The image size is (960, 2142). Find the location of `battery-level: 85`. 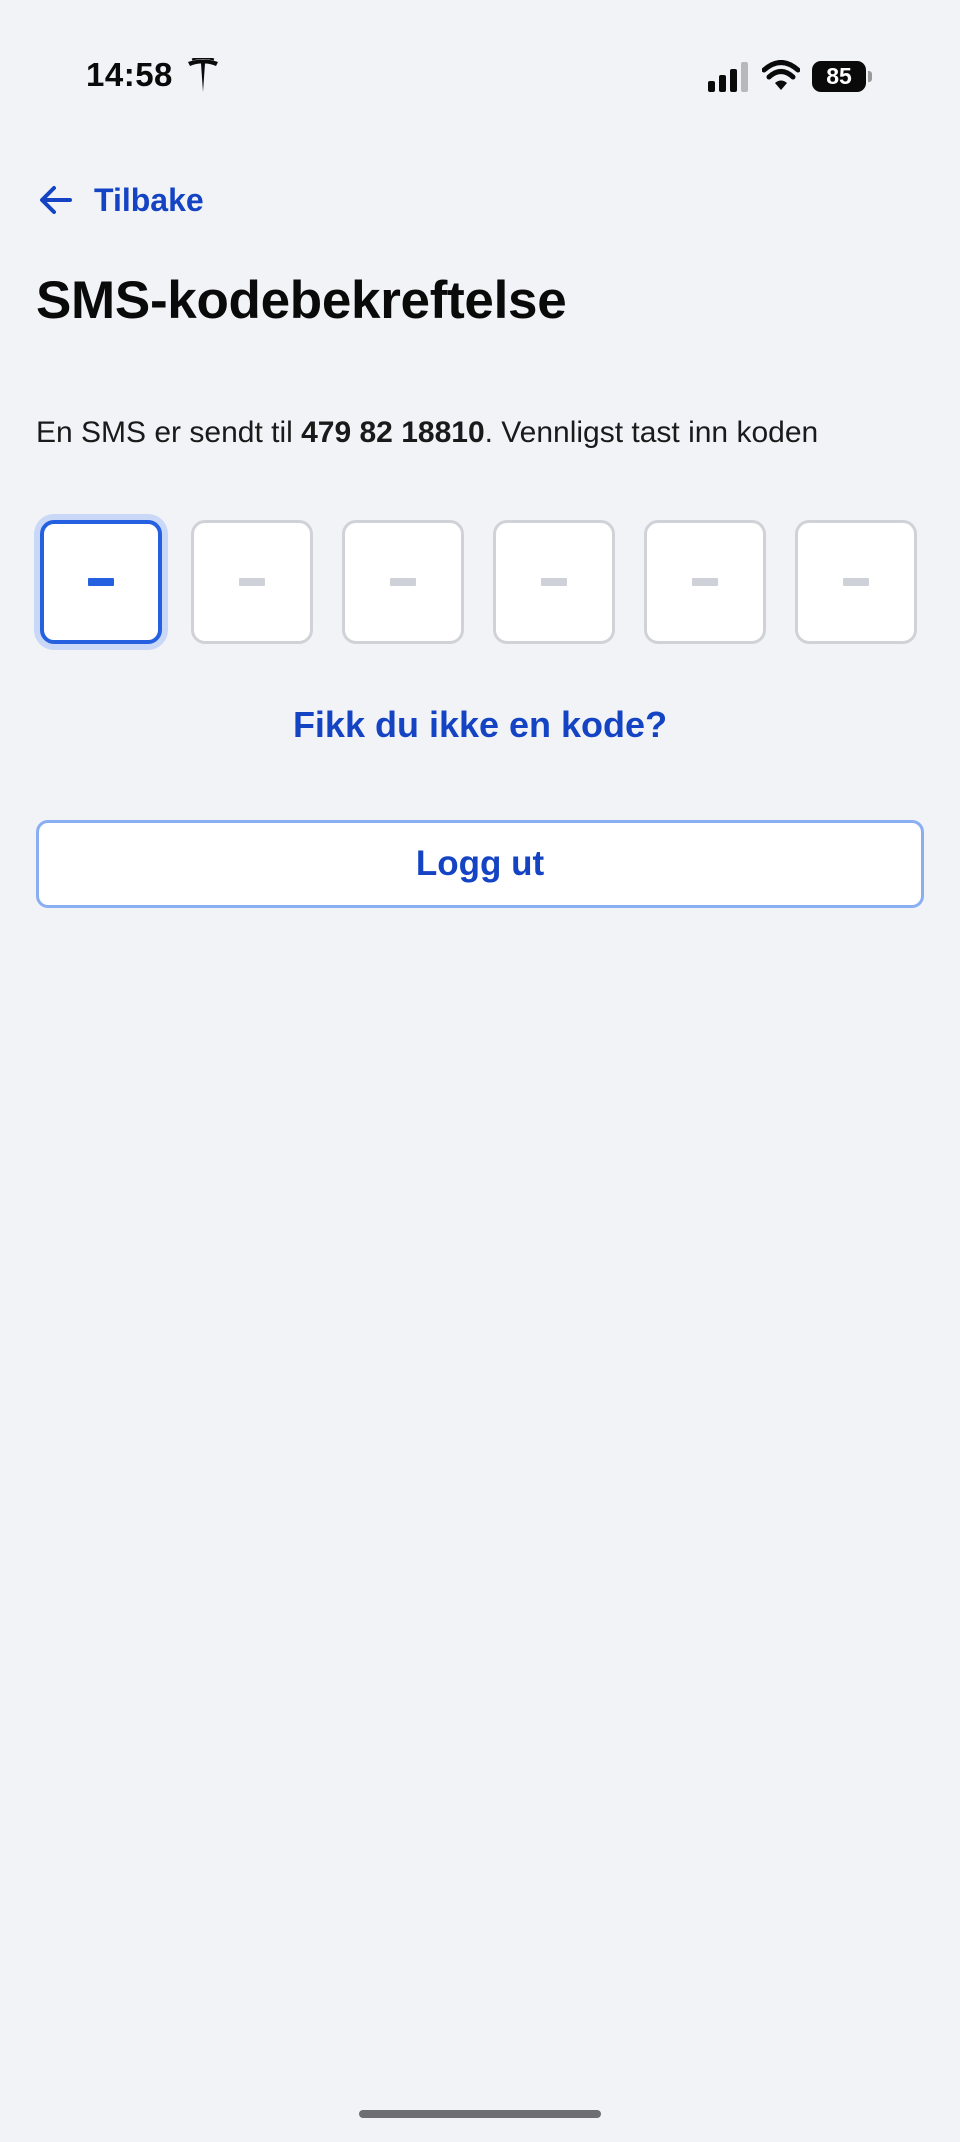

battery-level: 85 is located at coordinates (839, 76).